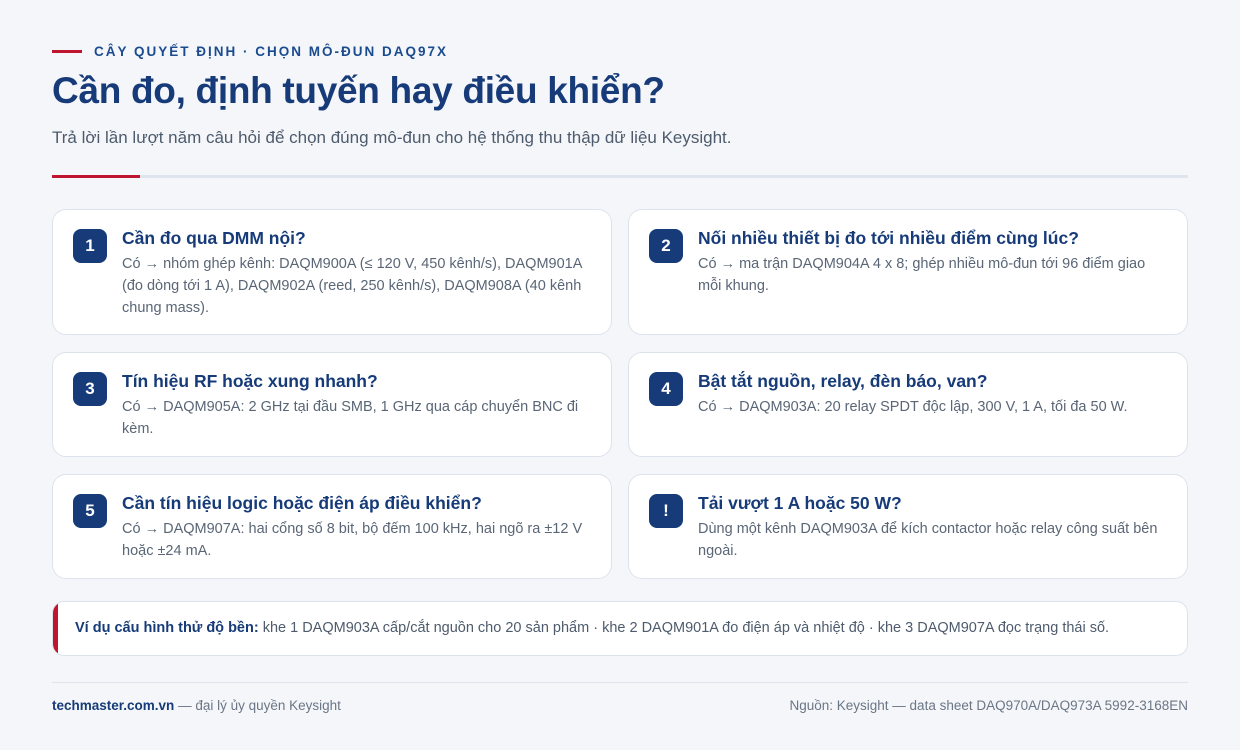  Describe the element at coordinates (167, 628) in the screenshot. I see `example-label: Ví dụ cấu hình thử độ bền:` at that location.